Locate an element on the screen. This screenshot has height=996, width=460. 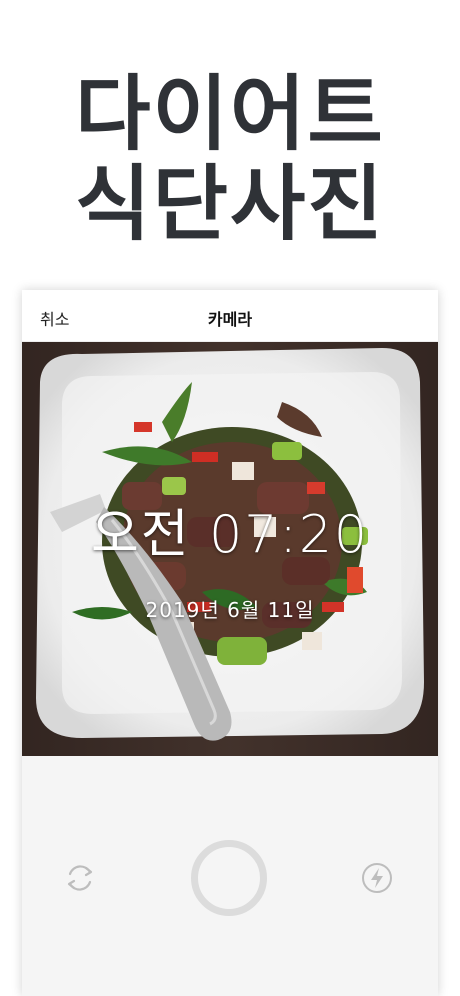
headline-line-2: 식단사진 is located at coordinates (230, 204).